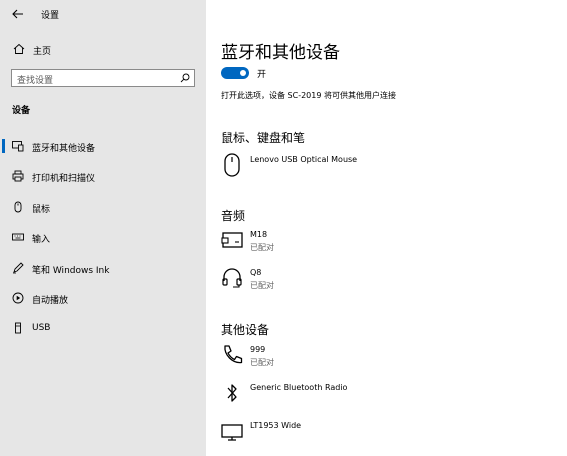 The image size is (567, 456). Describe the element at coordinates (386, 283) in the screenshot. I see `device-item: Q8 已配对` at that location.